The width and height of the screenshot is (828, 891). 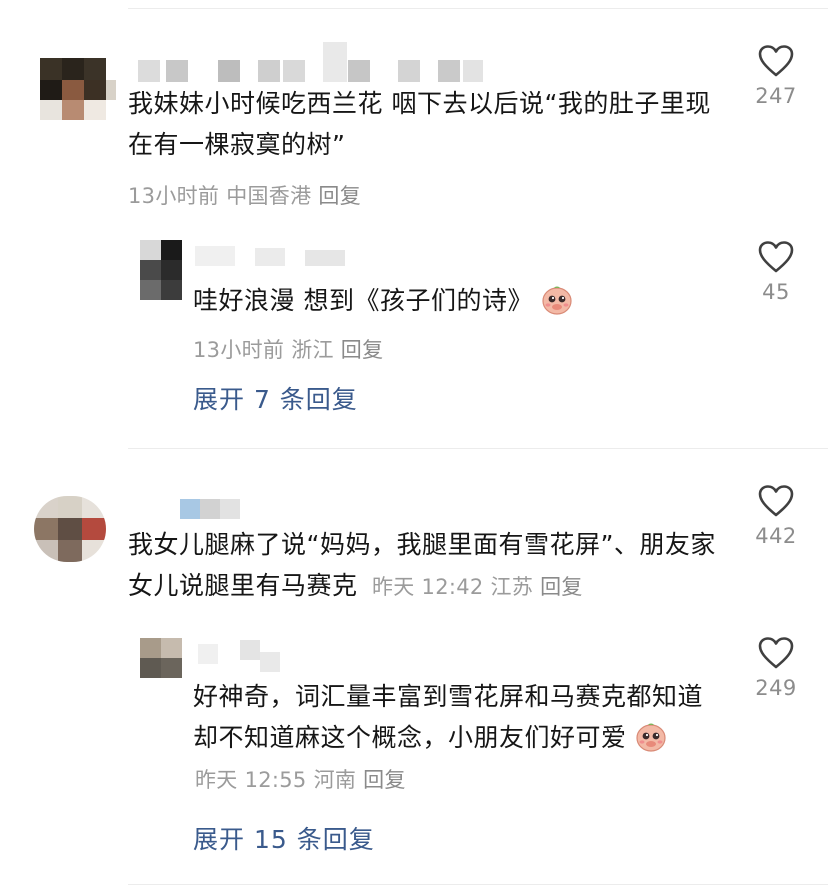 What do you see at coordinates (478, 8) in the screenshot?
I see `top-divider` at bounding box center [478, 8].